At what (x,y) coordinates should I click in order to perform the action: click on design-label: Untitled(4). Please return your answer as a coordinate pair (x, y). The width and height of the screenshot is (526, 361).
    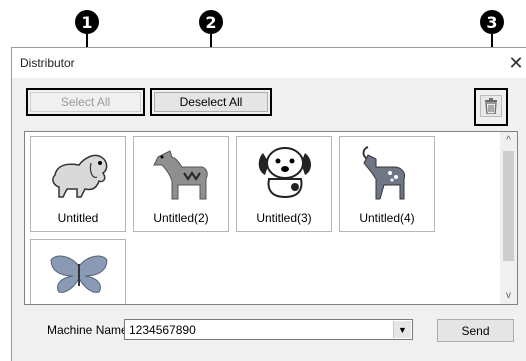
    Looking at the image, I should click on (387, 218).